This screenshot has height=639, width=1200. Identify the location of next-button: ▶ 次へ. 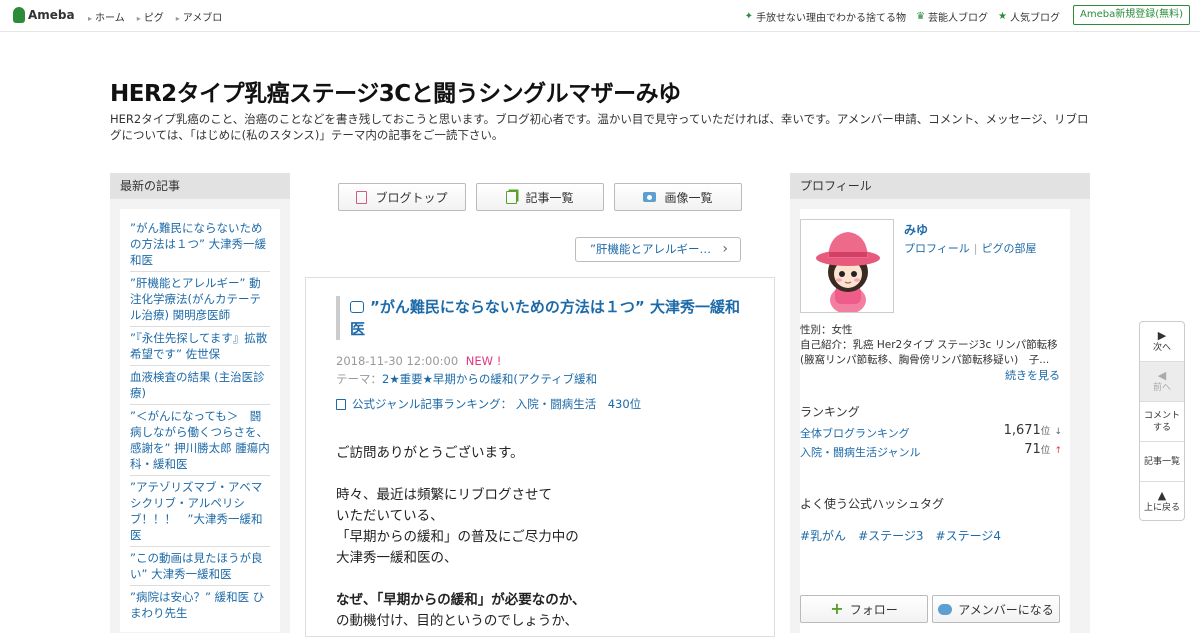
(1162, 342).